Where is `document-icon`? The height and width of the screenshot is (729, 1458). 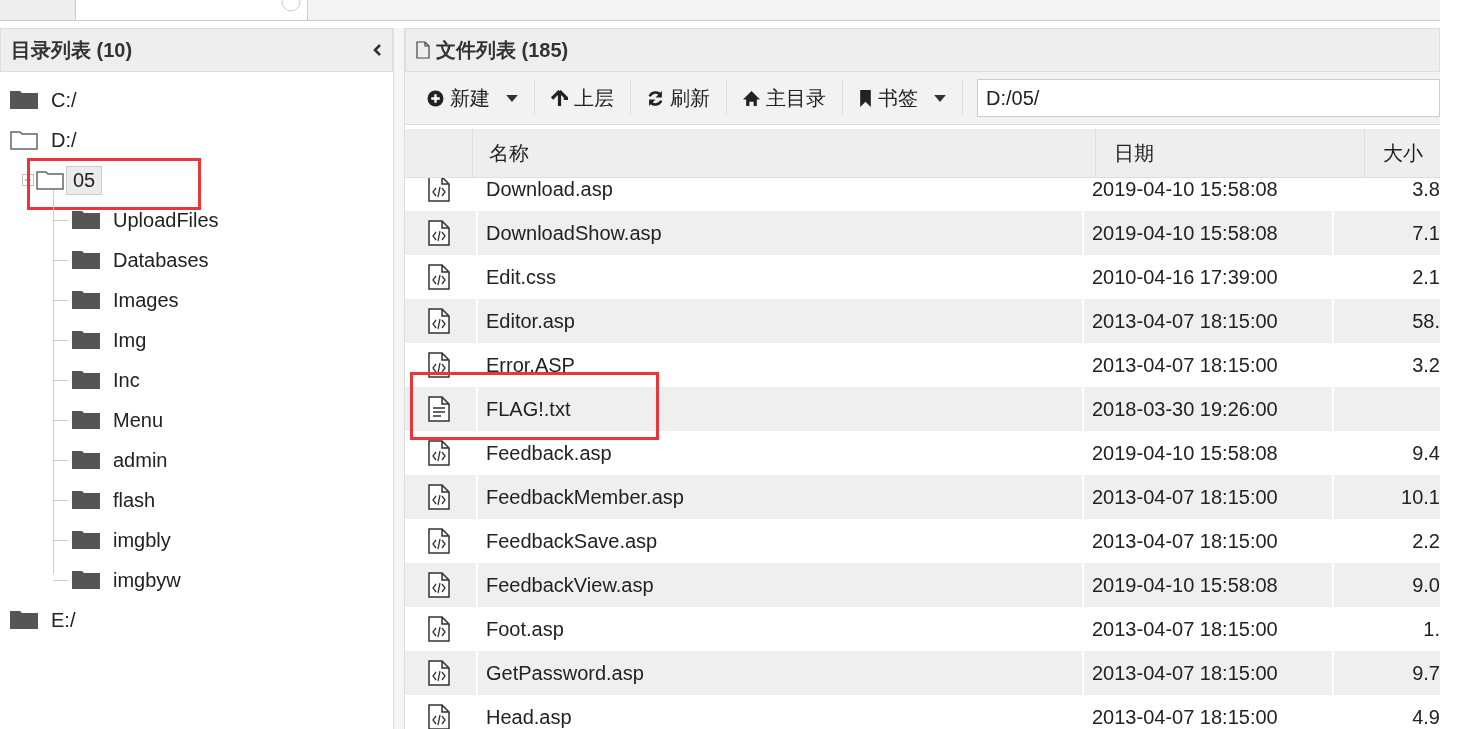
document-icon is located at coordinates (423, 50).